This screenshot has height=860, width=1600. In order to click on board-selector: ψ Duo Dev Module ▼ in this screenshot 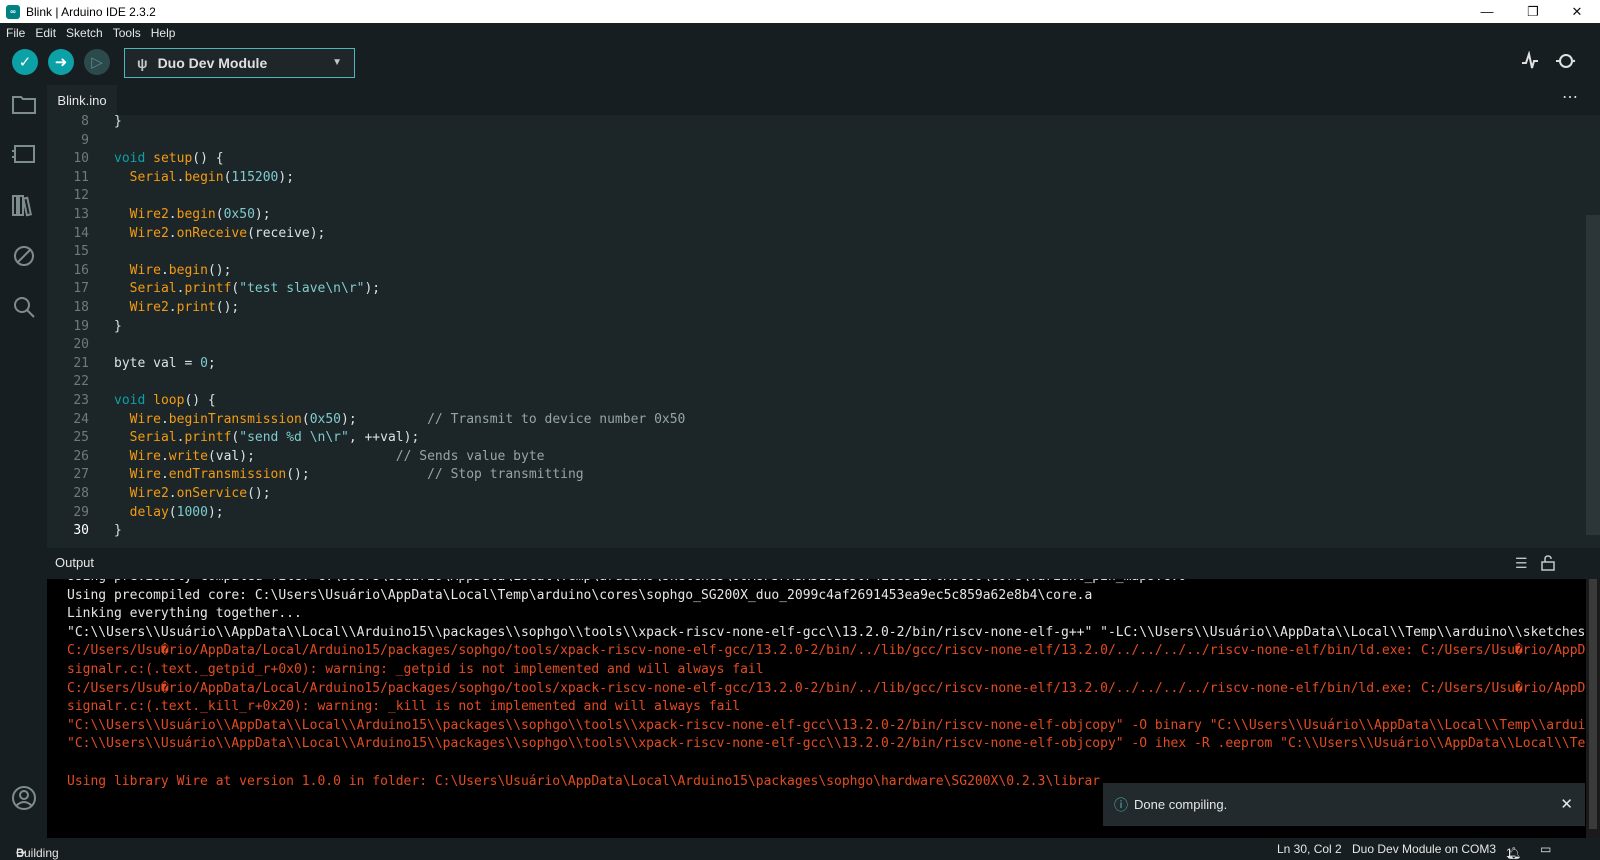, I will do `click(239, 63)`.